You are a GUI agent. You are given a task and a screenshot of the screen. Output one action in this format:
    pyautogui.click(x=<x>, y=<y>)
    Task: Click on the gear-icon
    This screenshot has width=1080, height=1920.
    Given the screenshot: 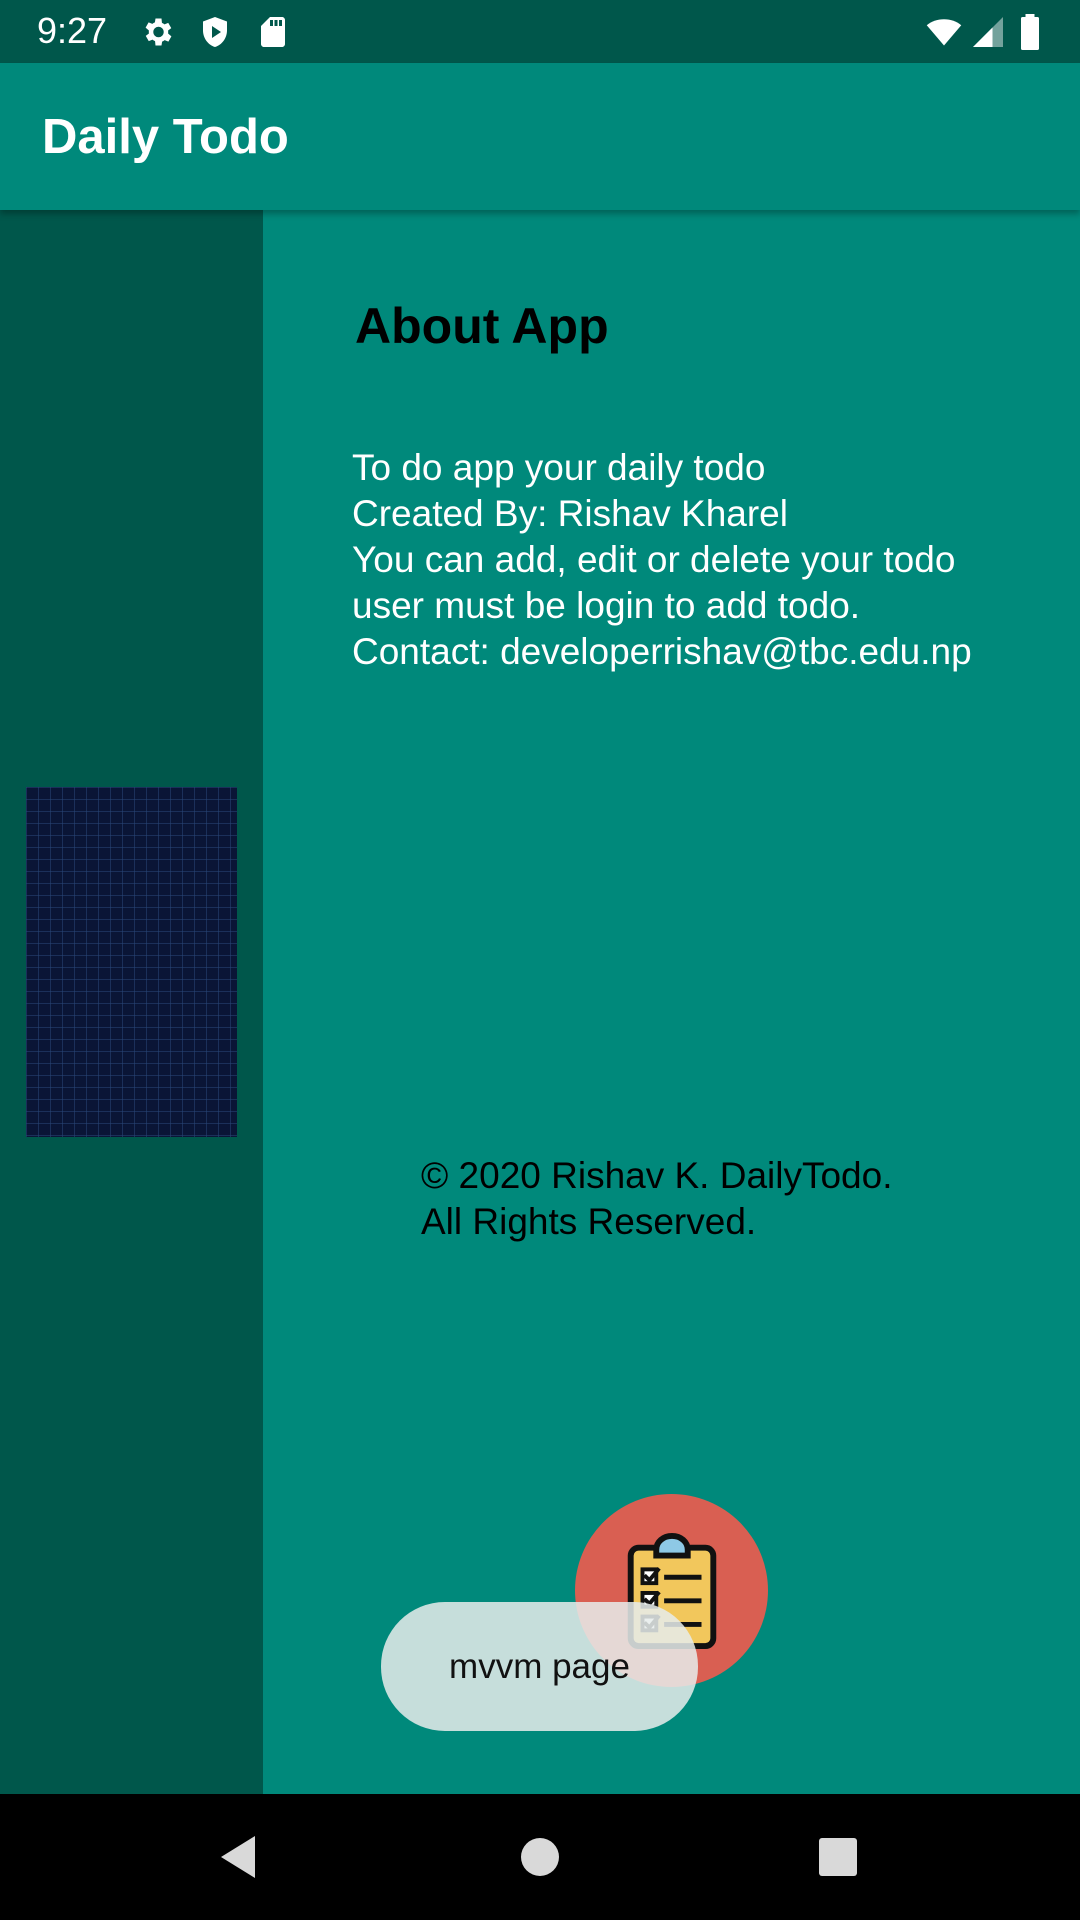 What is the action you would take?
    pyautogui.click(x=158, y=32)
    